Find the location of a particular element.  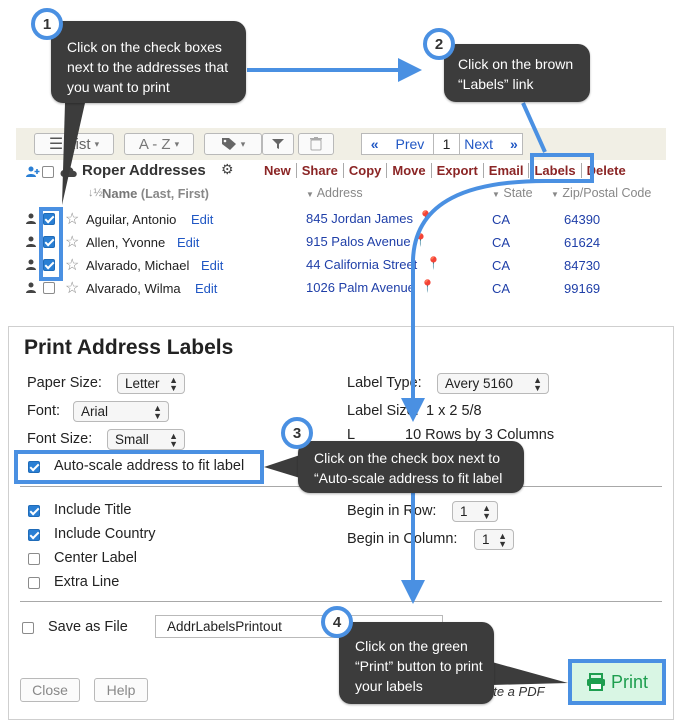

checkbox-highlight is located at coordinates (51, 244).